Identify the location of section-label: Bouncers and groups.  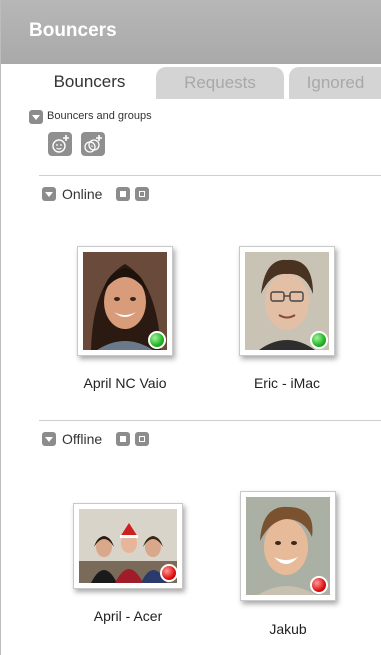
(99, 116).